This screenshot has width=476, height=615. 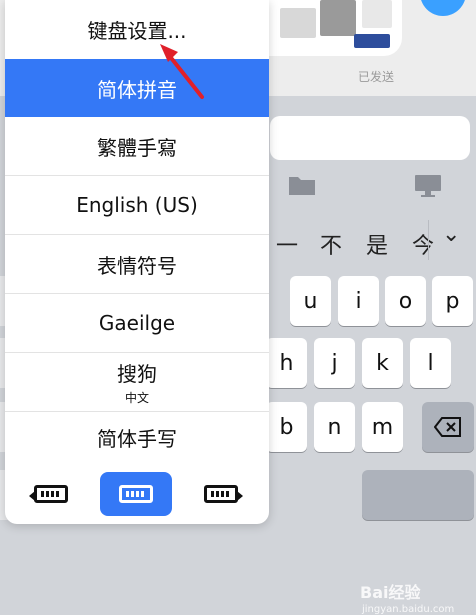 What do you see at coordinates (390, 592) in the screenshot?
I see `watermark-brand: Bai经验` at bounding box center [390, 592].